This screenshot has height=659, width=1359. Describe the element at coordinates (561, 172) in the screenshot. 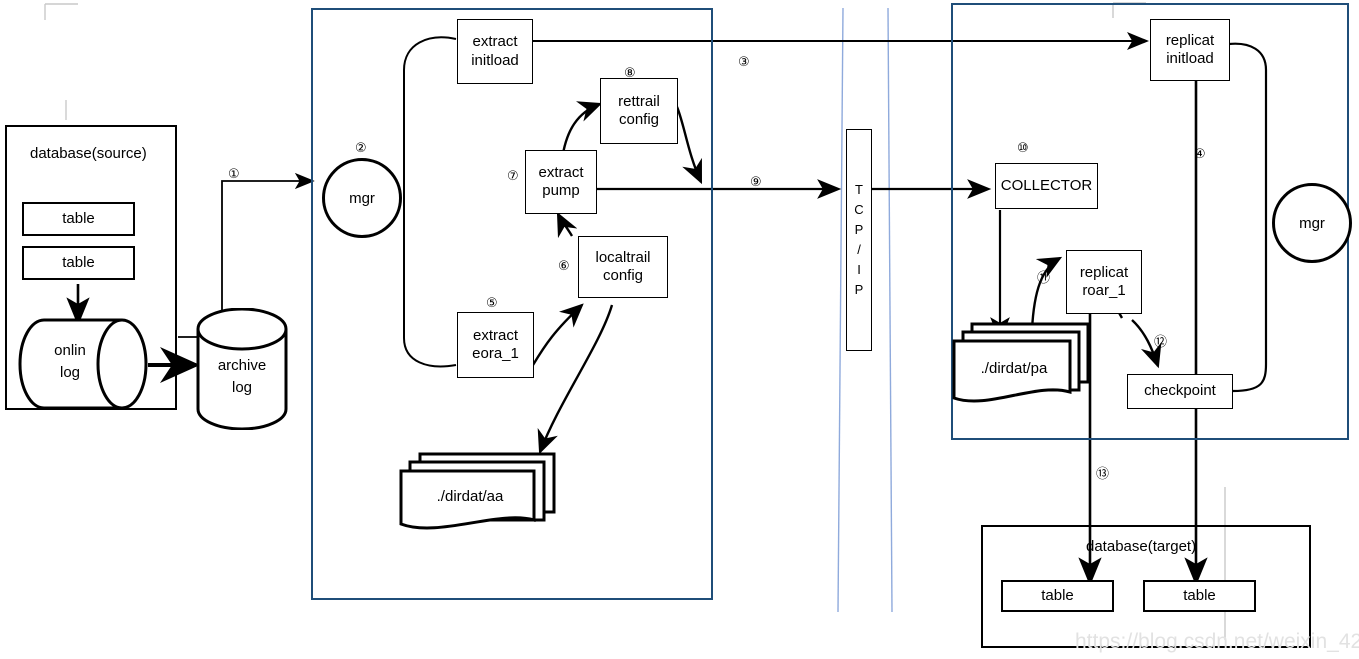

I see `extract-pump-line1: extract` at that location.